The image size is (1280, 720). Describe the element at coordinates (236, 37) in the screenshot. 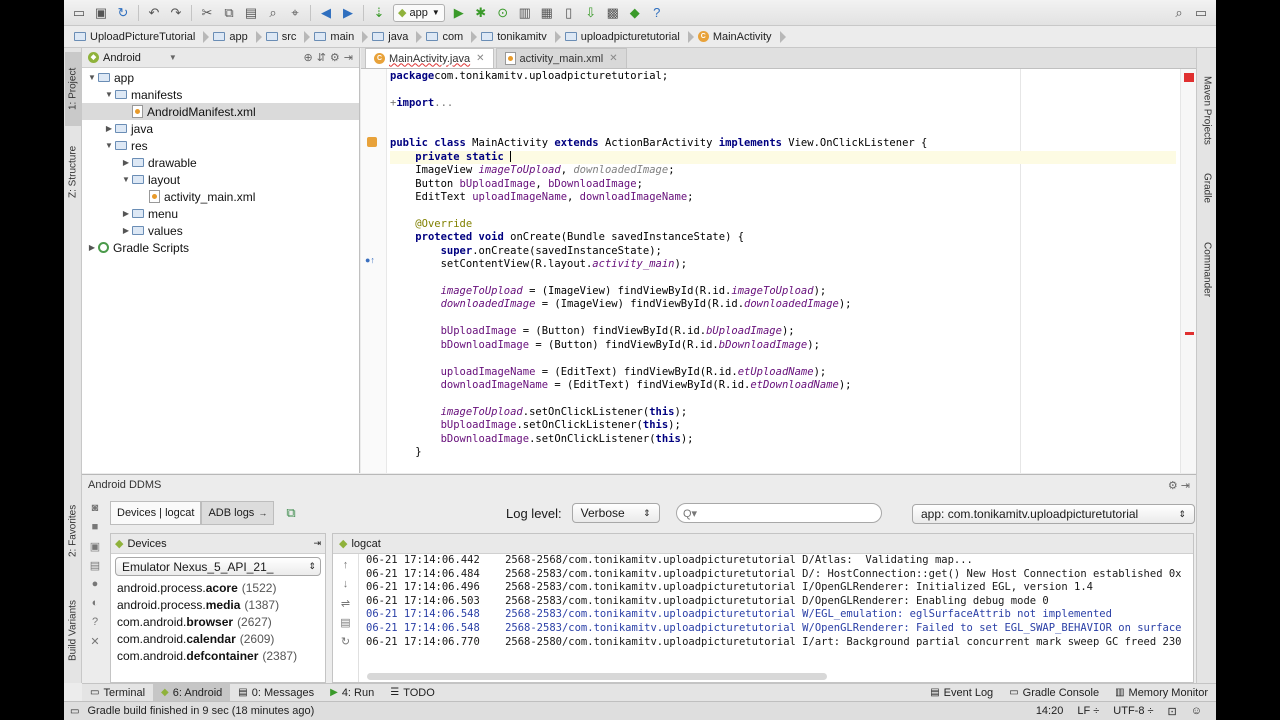

I see `breadcrumb-item: app` at that location.